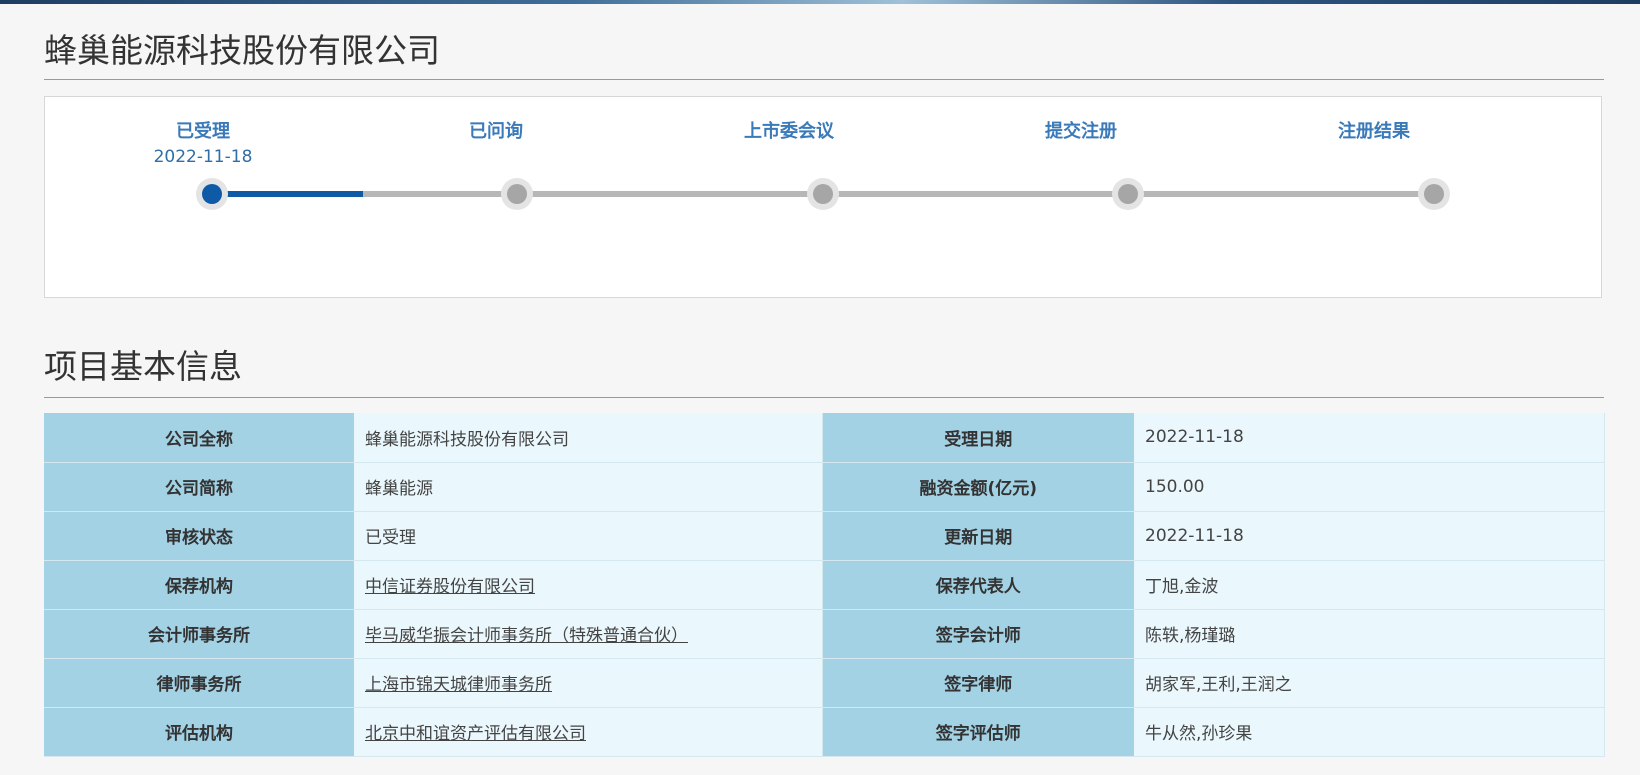  I want to click on appraisal-firm-link: 北京中和谊资产评估有限公司, so click(475, 734).